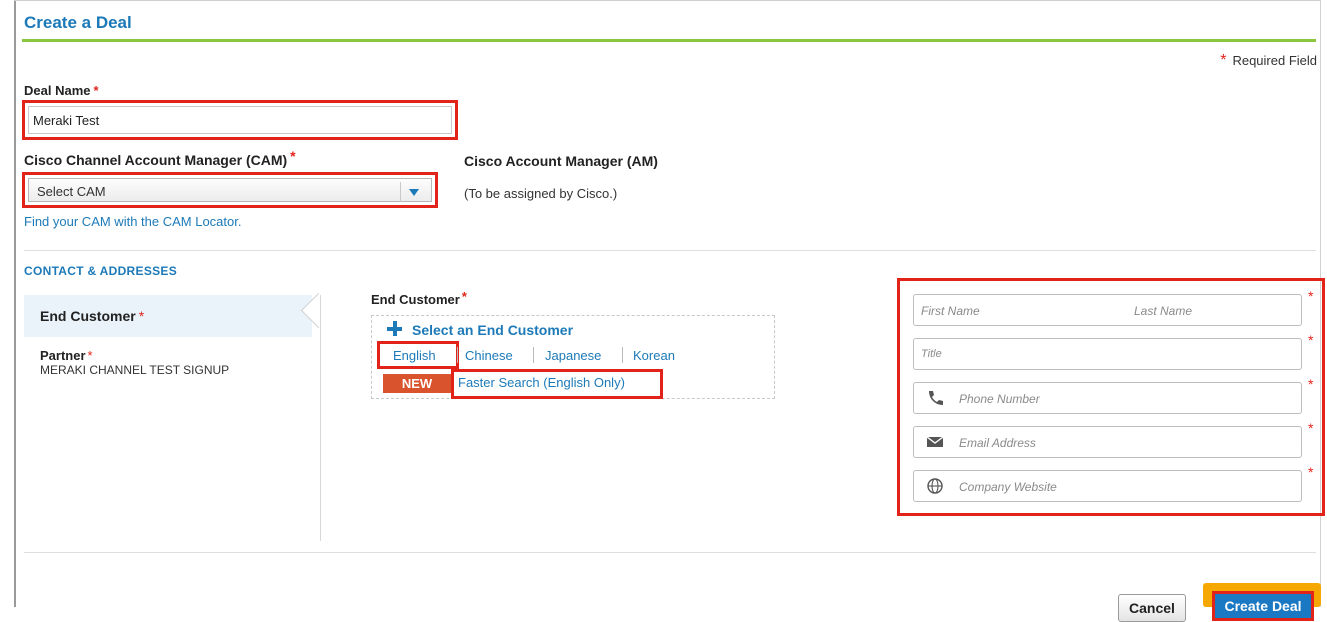 This screenshot has height=622, width=1327. I want to click on title-underline, so click(669, 40).